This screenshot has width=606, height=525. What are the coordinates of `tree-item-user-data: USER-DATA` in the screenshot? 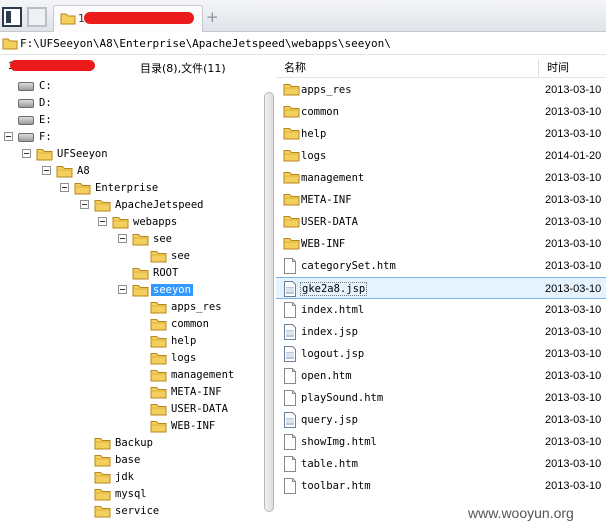 It's located at (131, 409).